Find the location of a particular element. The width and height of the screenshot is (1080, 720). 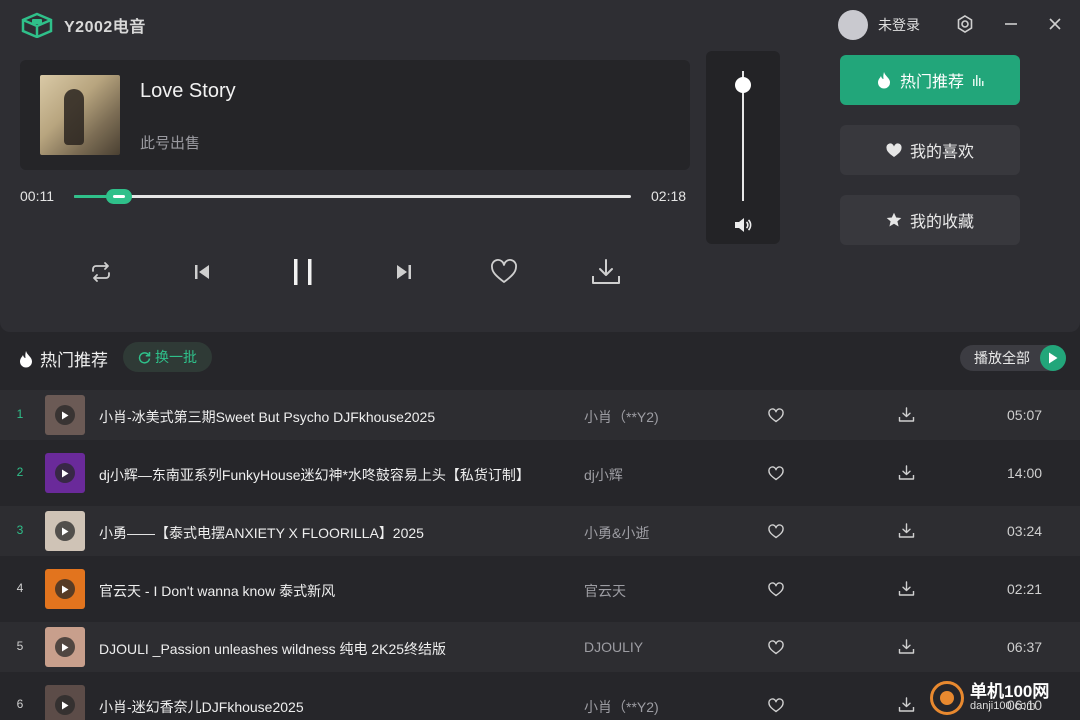

app-logo: Y2002电音 is located at coordinates (83, 25).